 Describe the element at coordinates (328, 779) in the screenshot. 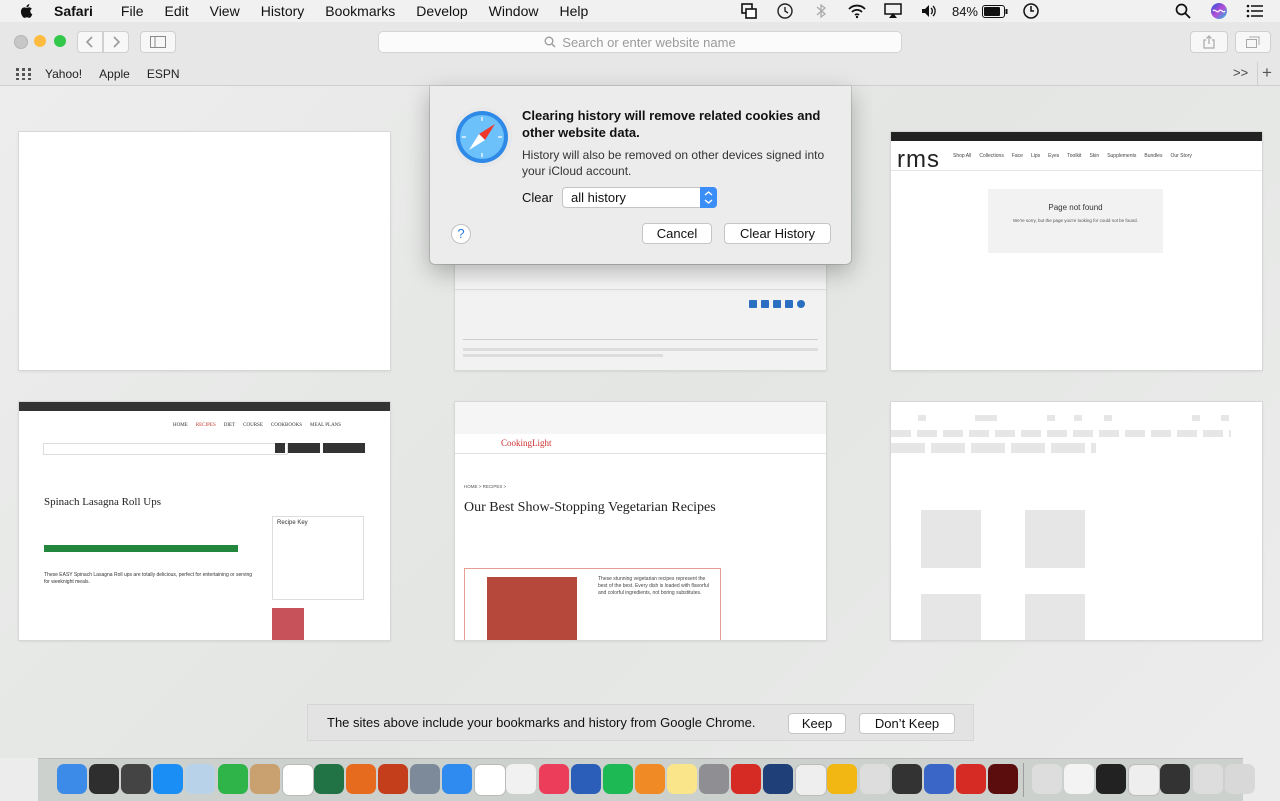

I see `excel-icon` at that location.